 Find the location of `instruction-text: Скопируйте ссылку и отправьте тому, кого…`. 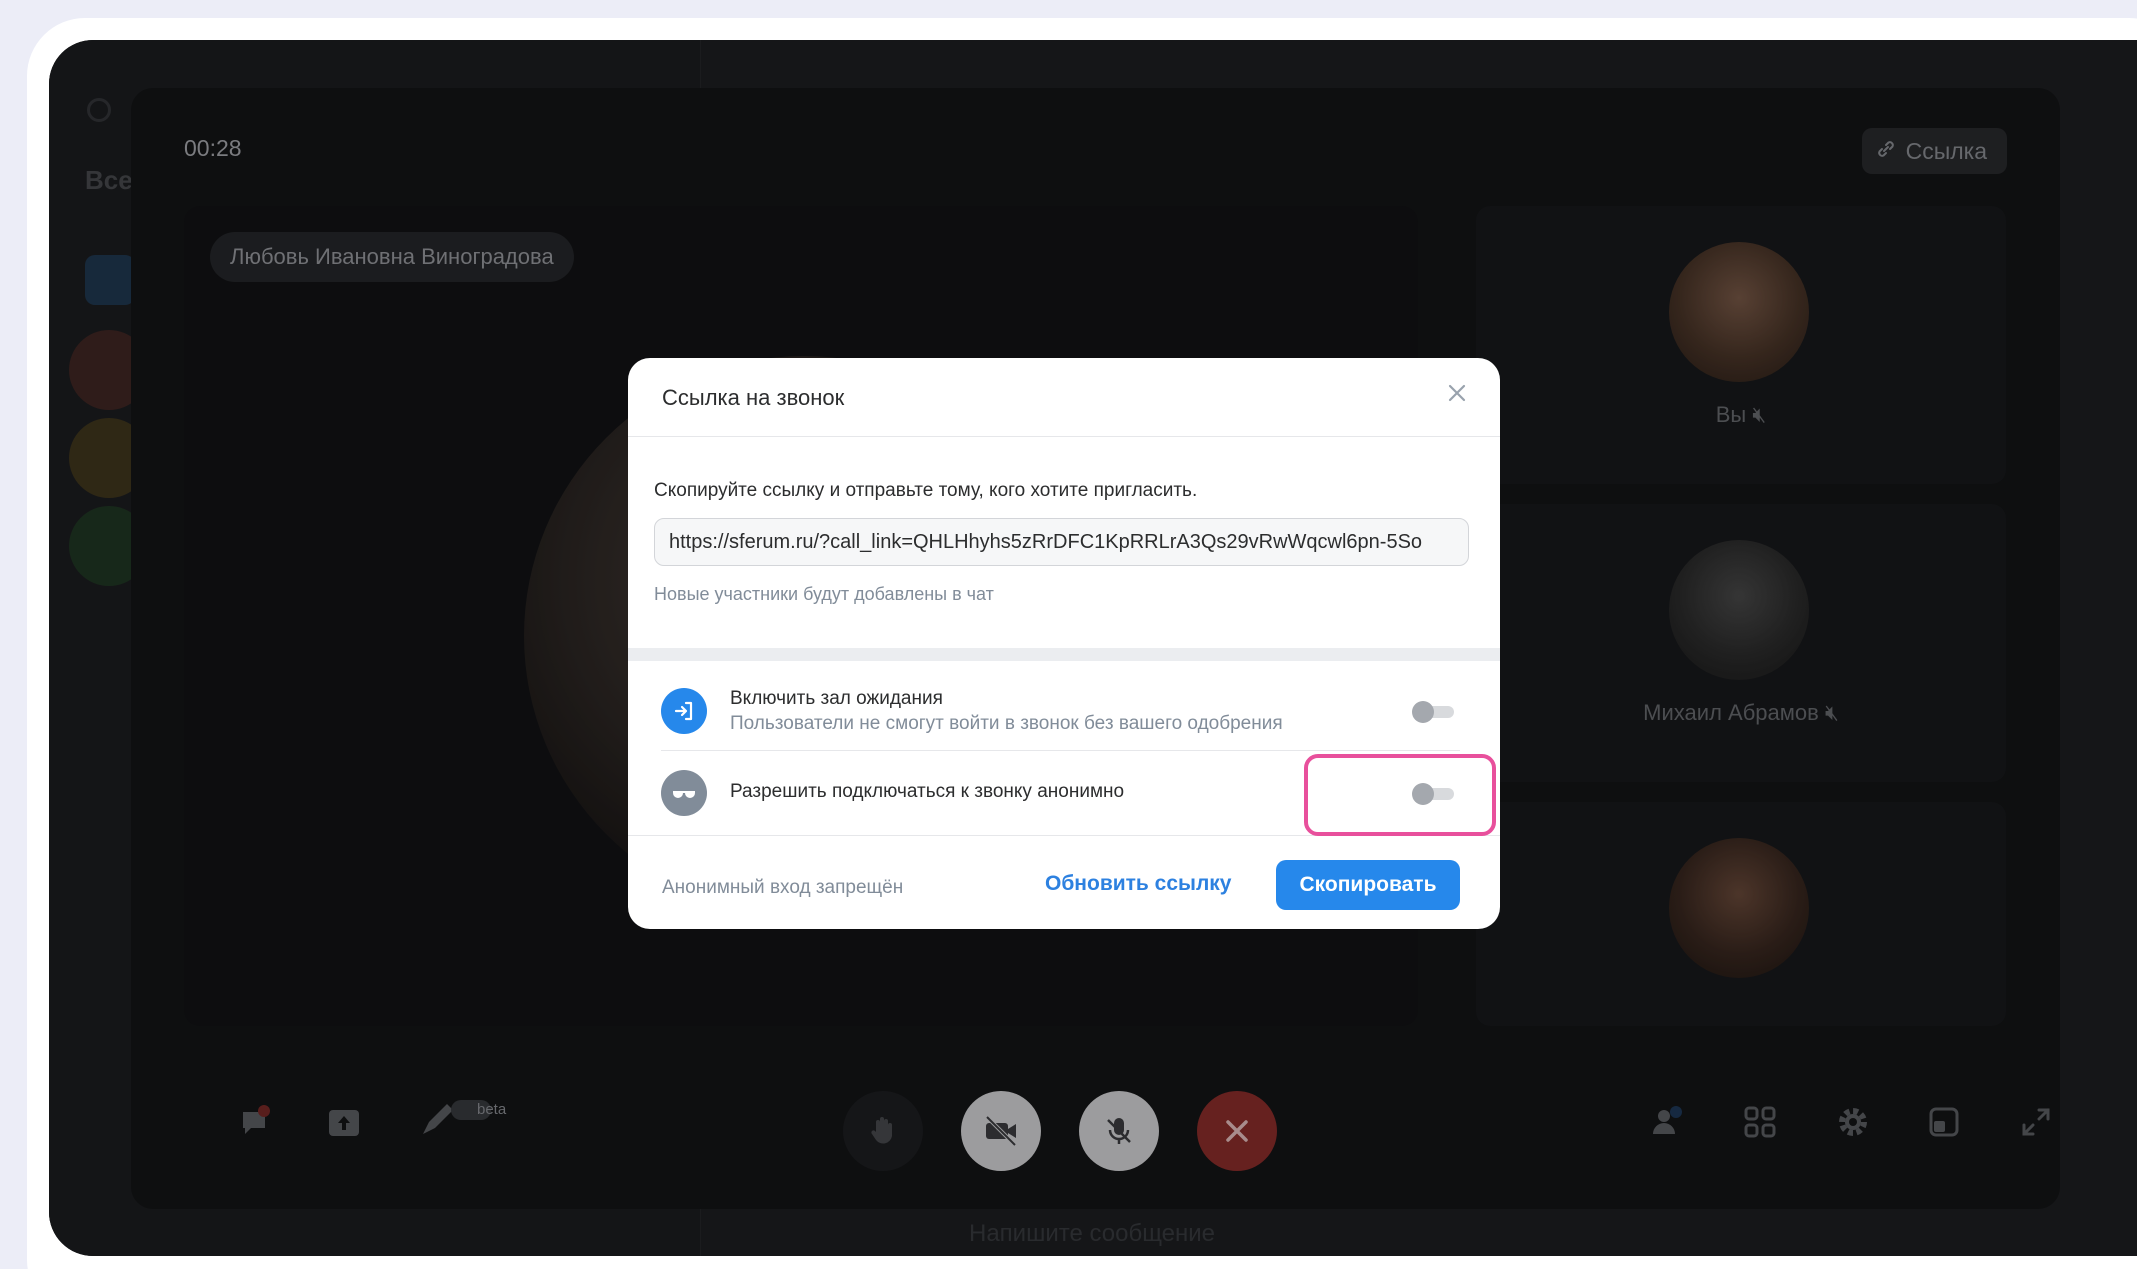

instruction-text: Скопируйте ссылку и отправьте тому, кого… is located at coordinates (926, 490).